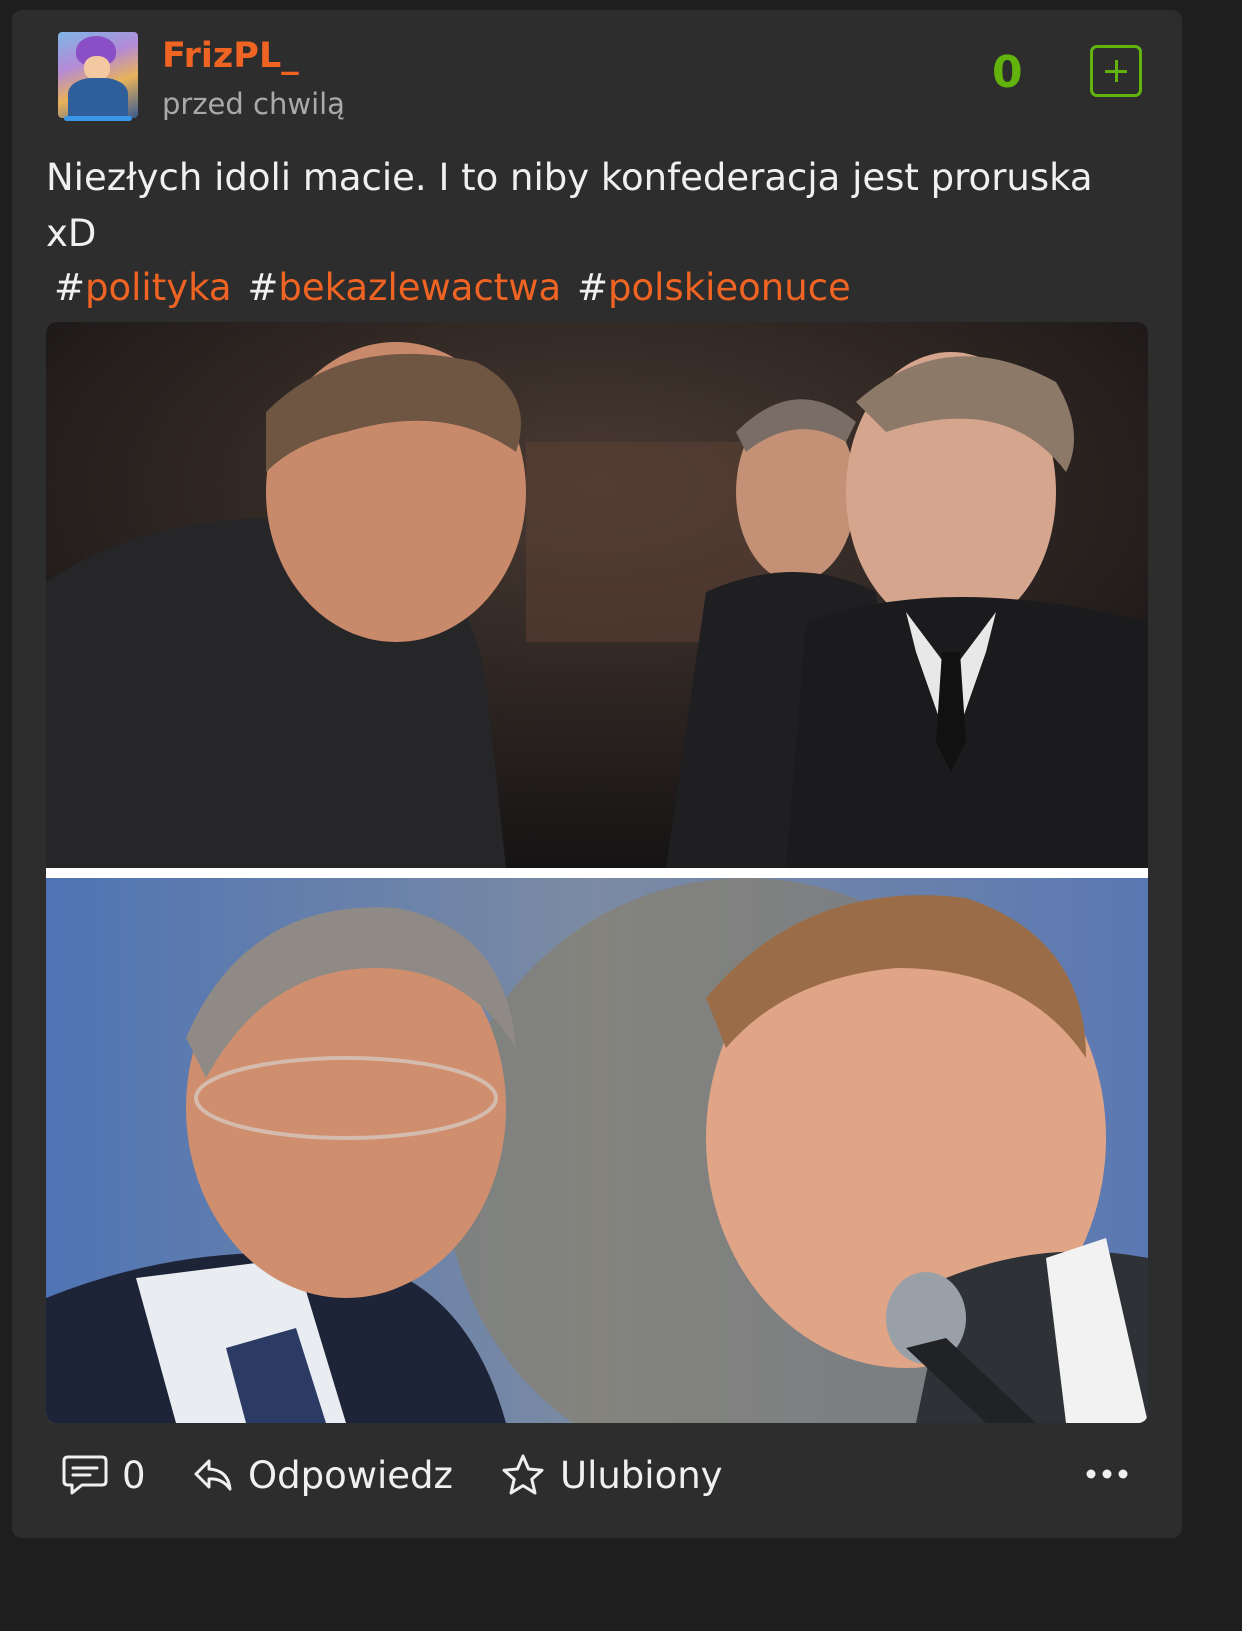 The height and width of the screenshot is (1631, 1242). What do you see at coordinates (350, 1475) in the screenshot?
I see `reply-label: Odpowiedz` at bounding box center [350, 1475].